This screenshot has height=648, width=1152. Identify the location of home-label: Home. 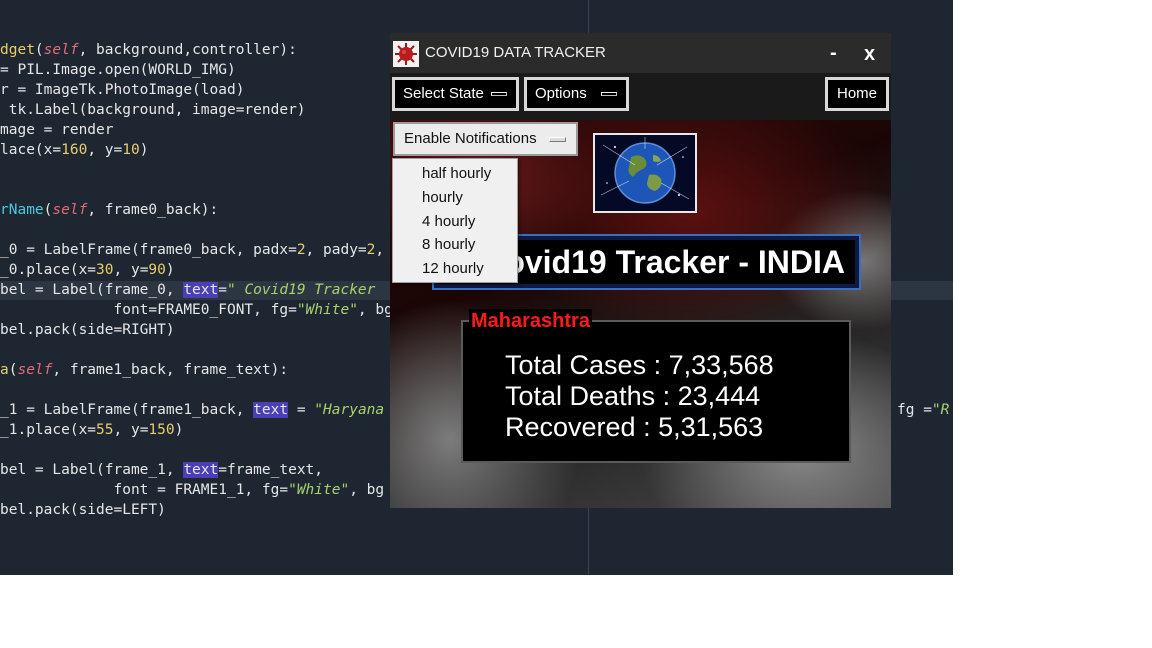
(857, 93).